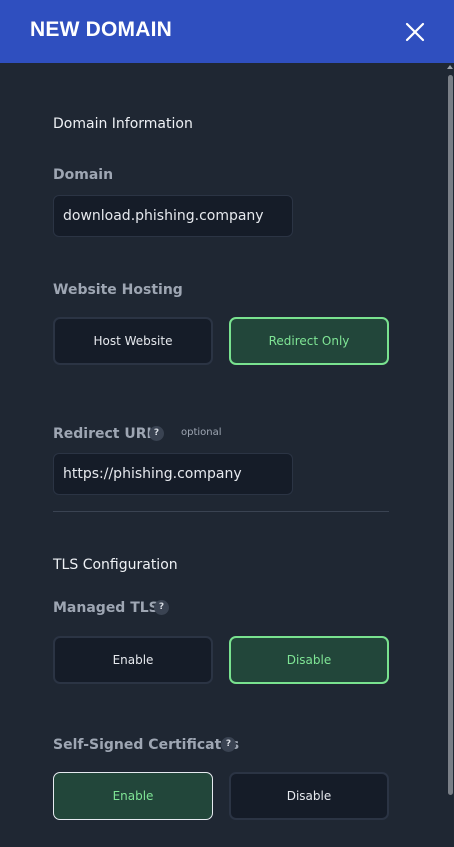 The height and width of the screenshot is (847, 454). I want to click on scrollbar-thumb, so click(450, 435).